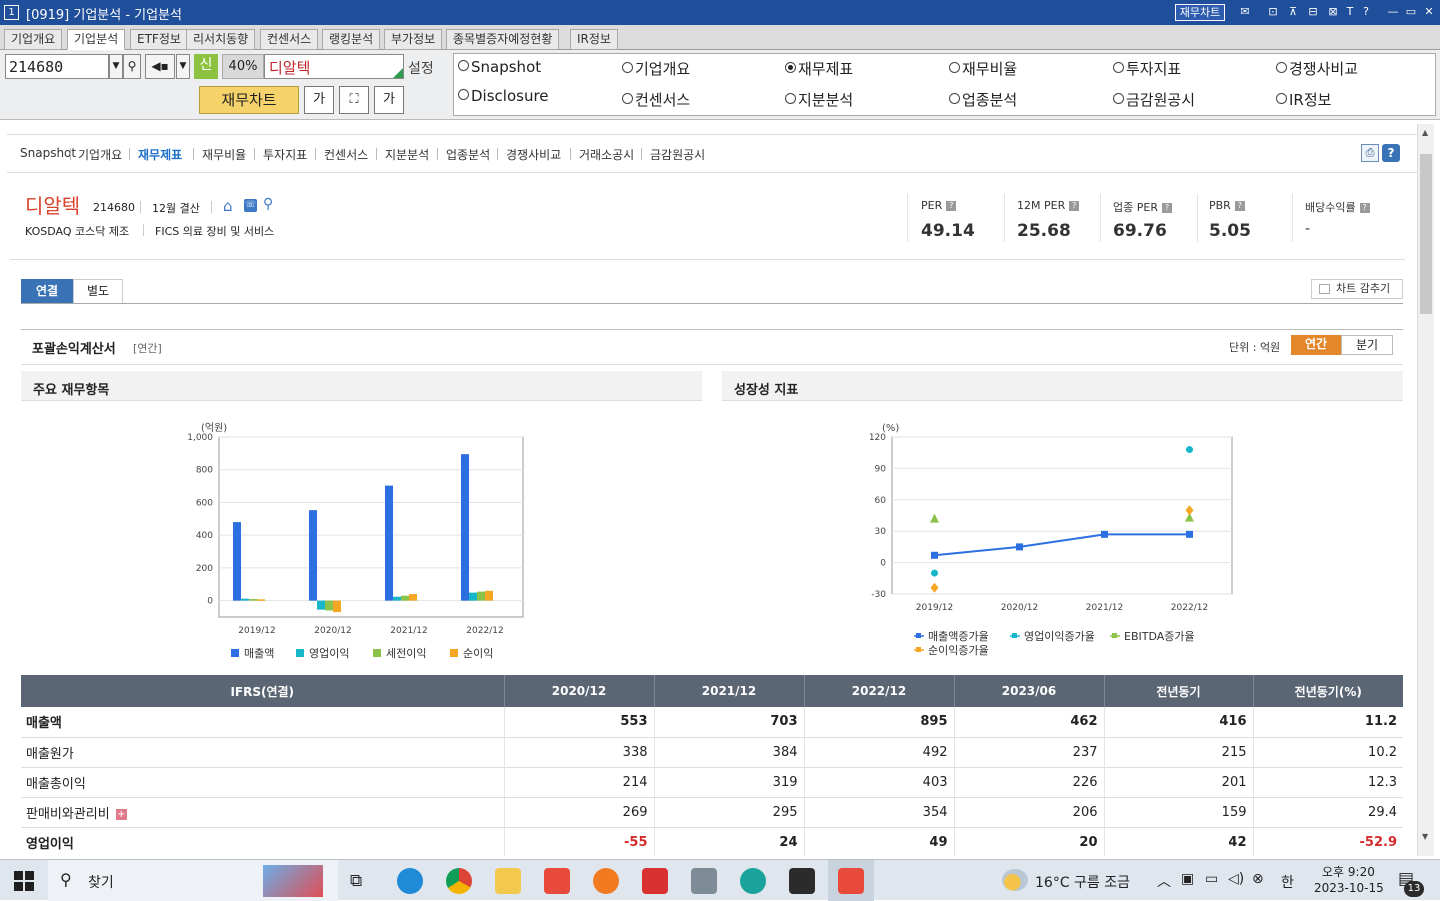  I want to click on fix-icon: ⊠, so click(1333, 12).